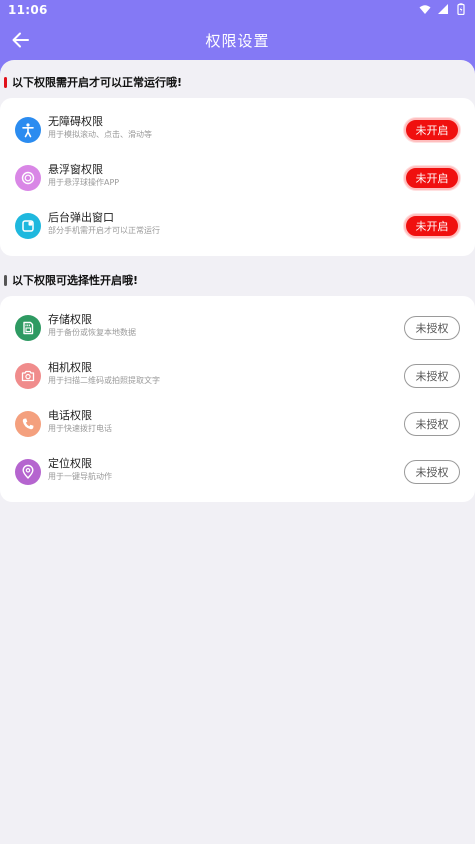  I want to click on permission-title: 无障碍权限, so click(75, 121).